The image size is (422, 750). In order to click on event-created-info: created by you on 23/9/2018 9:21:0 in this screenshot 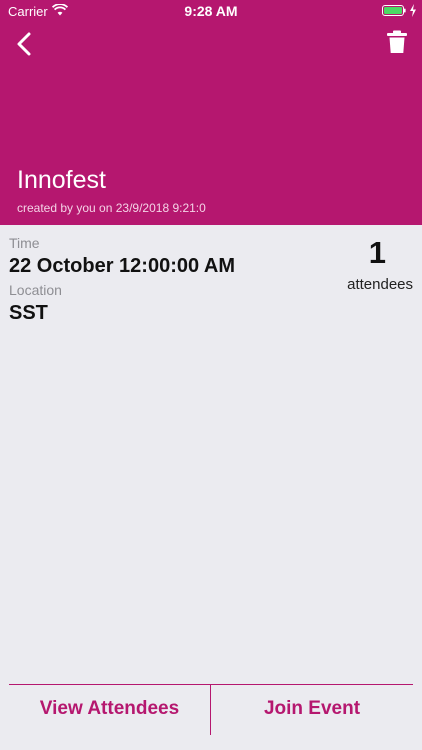, I will do `click(111, 208)`.